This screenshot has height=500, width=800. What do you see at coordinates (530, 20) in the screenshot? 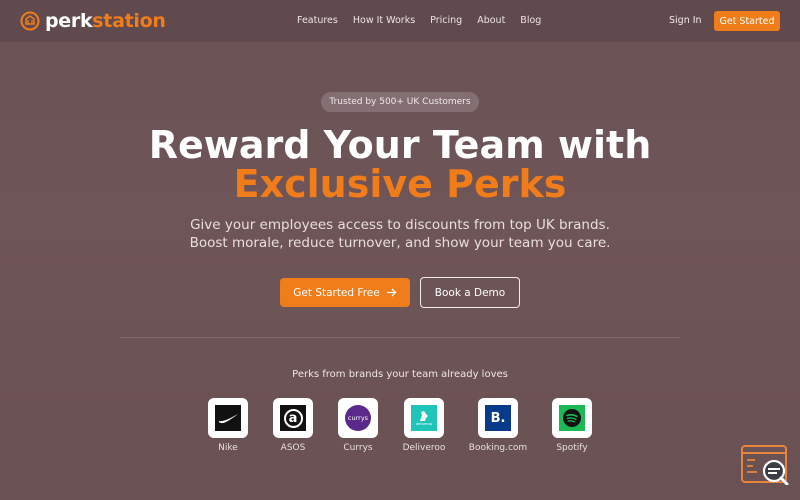
I see `nav-link-blog: Blog` at bounding box center [530, 20].